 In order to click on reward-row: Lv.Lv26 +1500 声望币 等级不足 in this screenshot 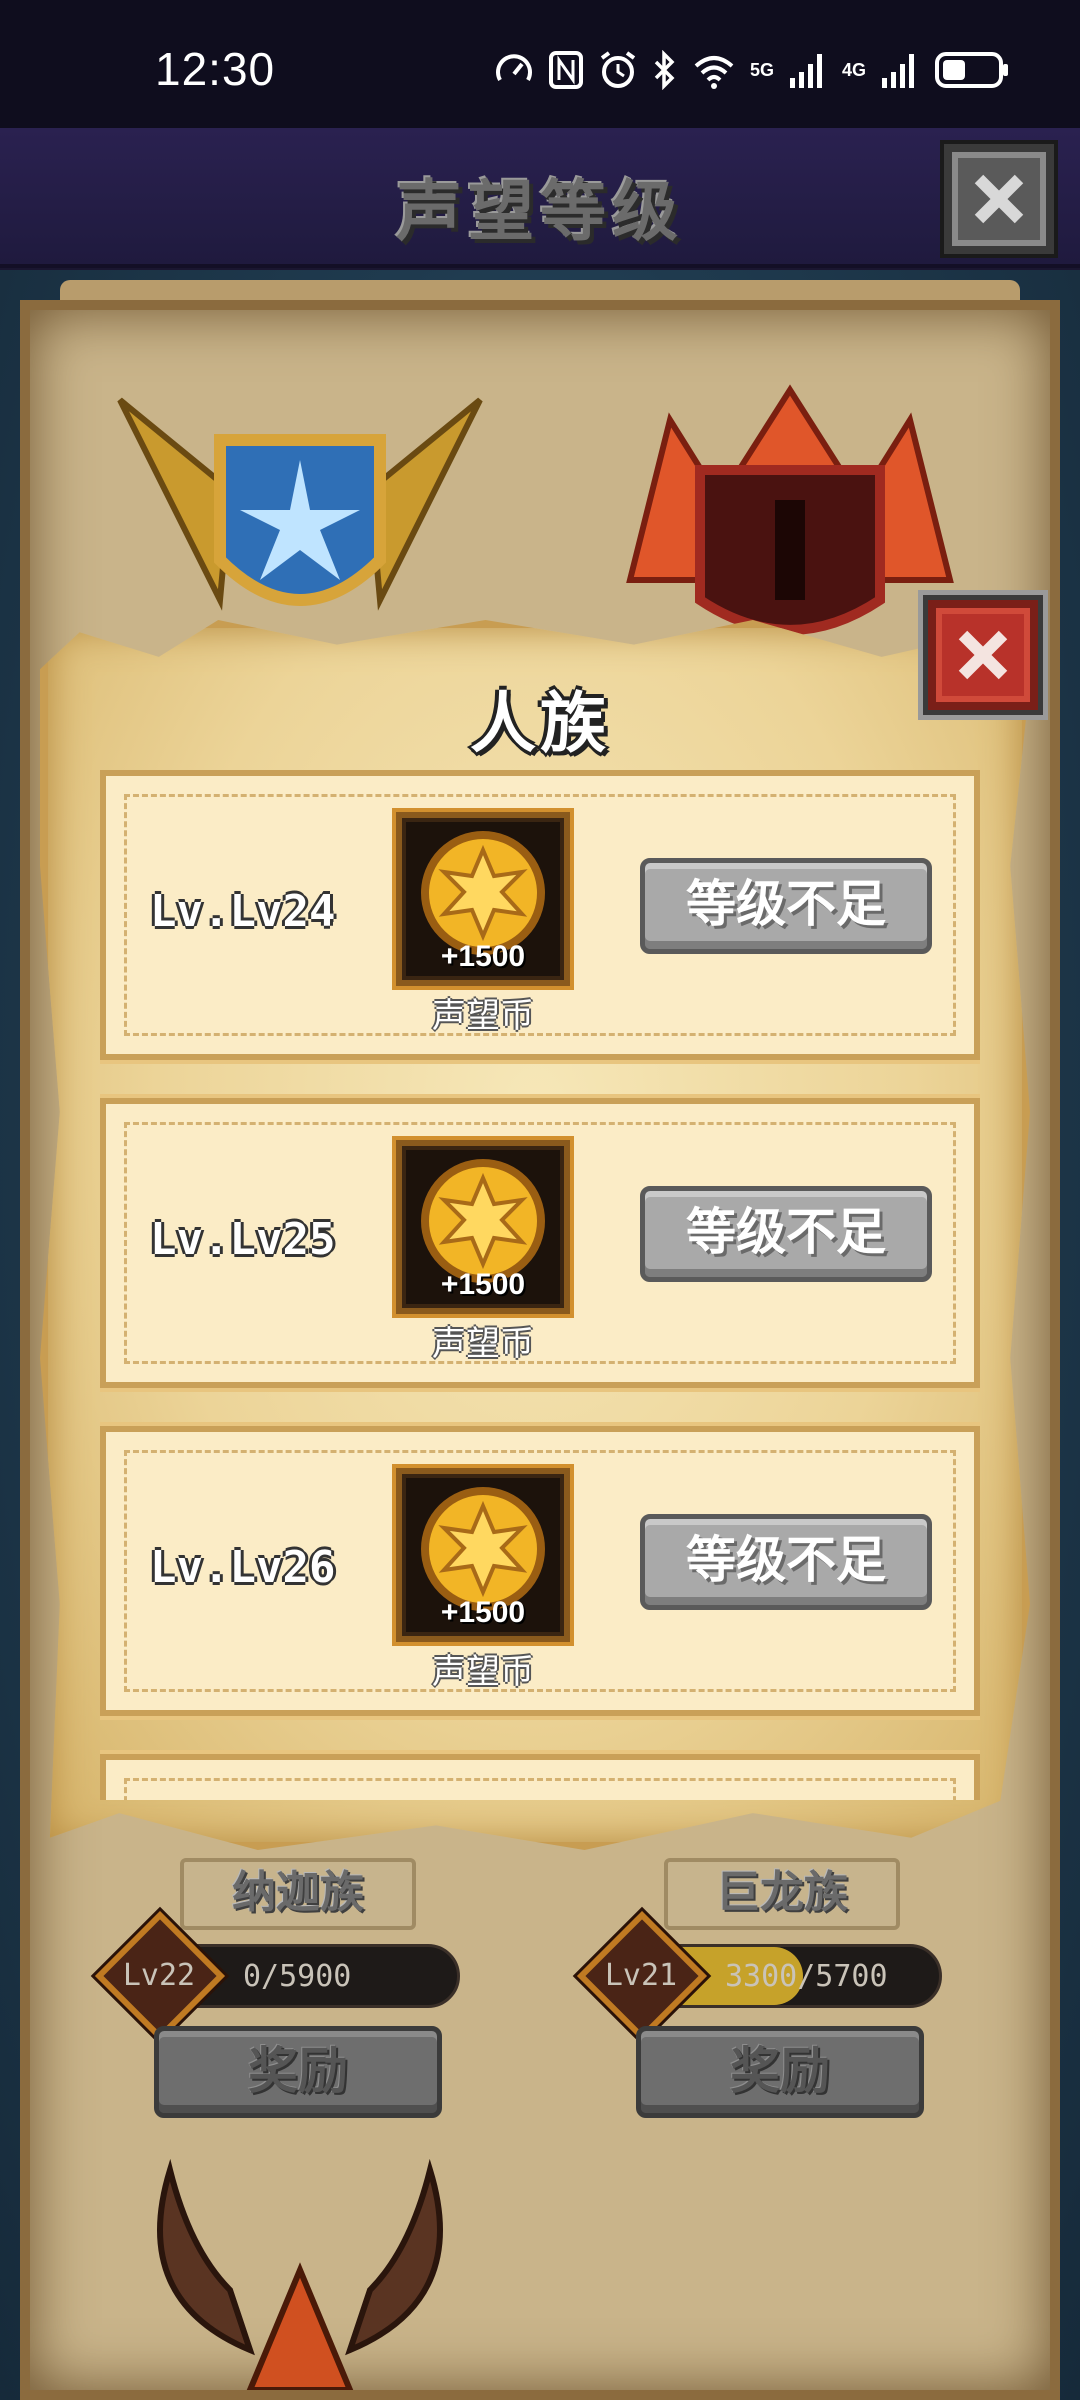, I will do `click(540, 1571)`.